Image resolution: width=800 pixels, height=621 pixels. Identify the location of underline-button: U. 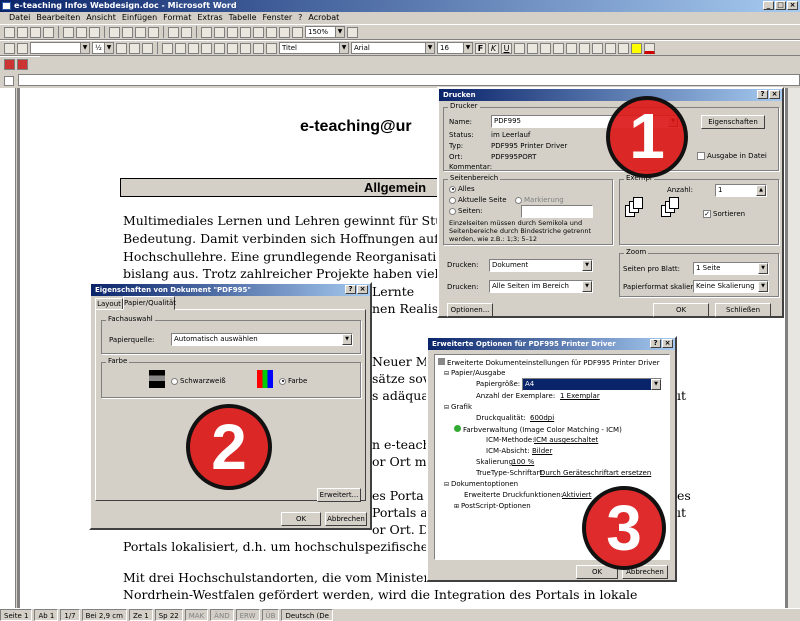
(506, 48).